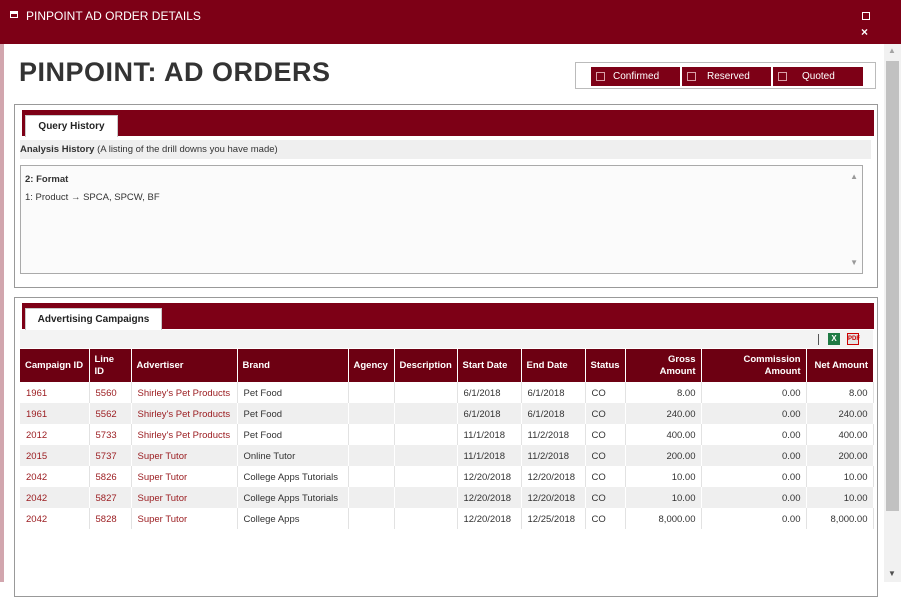 Image resolution: width=901 pixels, height=597 pixels. I want to click on line-id-link: 5560, so click(106, 393).